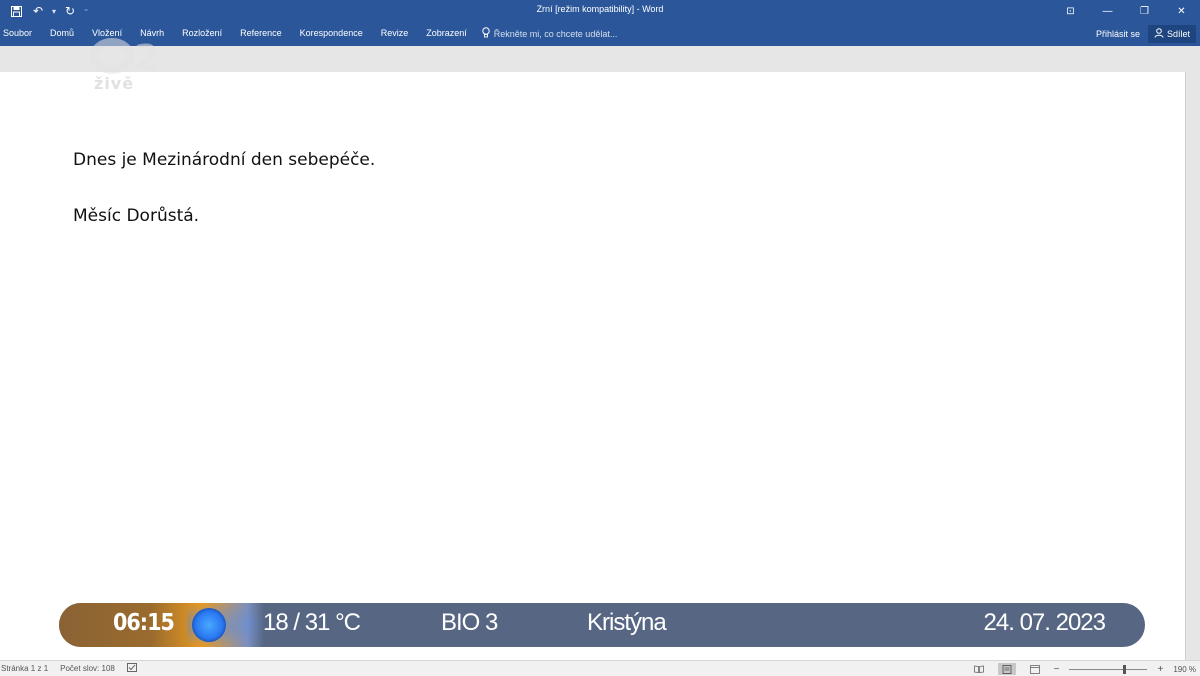 The height and width of the screenshot is (676, 1200). Describe the element at coordinates (486, 34) in the screenshot. I see `lightbulb-icon` at that location.